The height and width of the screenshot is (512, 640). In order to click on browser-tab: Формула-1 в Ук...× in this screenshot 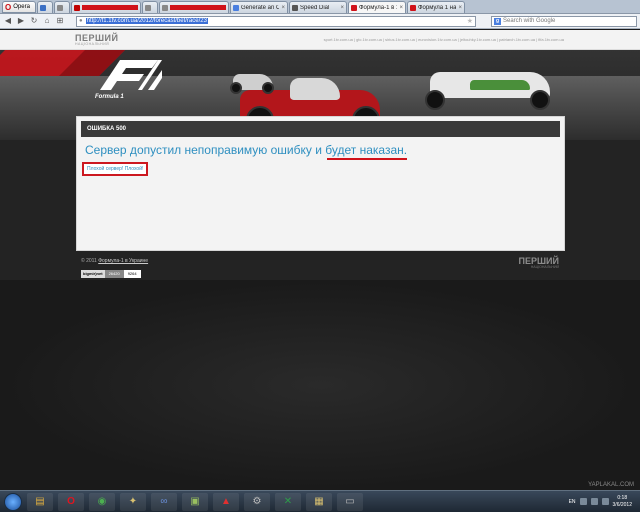, I will do `click(377, 7)`.